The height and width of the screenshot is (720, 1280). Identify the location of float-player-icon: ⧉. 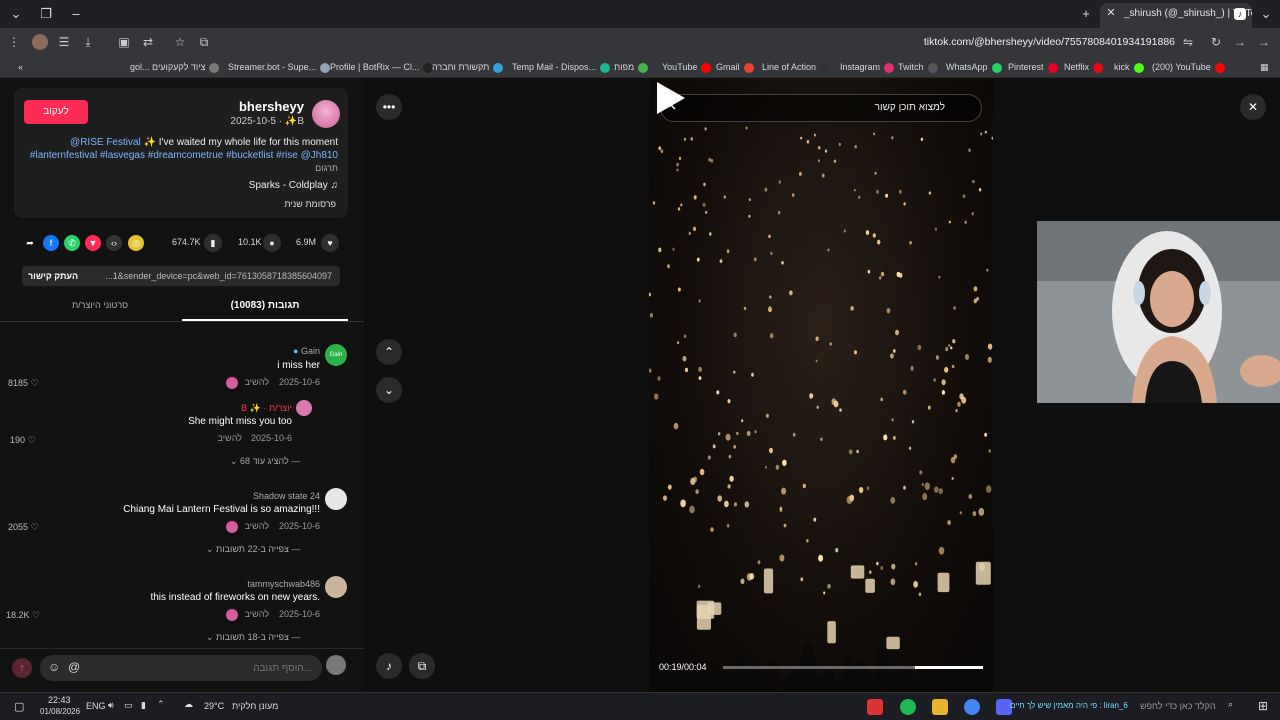
(422, 666).